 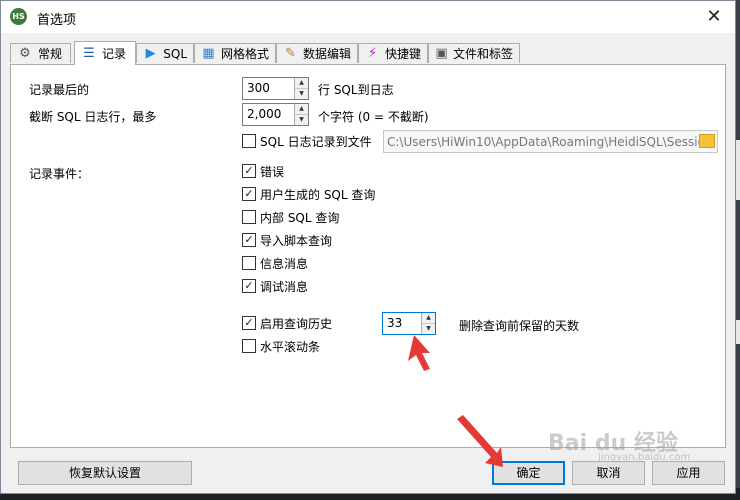 I want to click on log-lines-value: 300, so click(x=258, y=88).